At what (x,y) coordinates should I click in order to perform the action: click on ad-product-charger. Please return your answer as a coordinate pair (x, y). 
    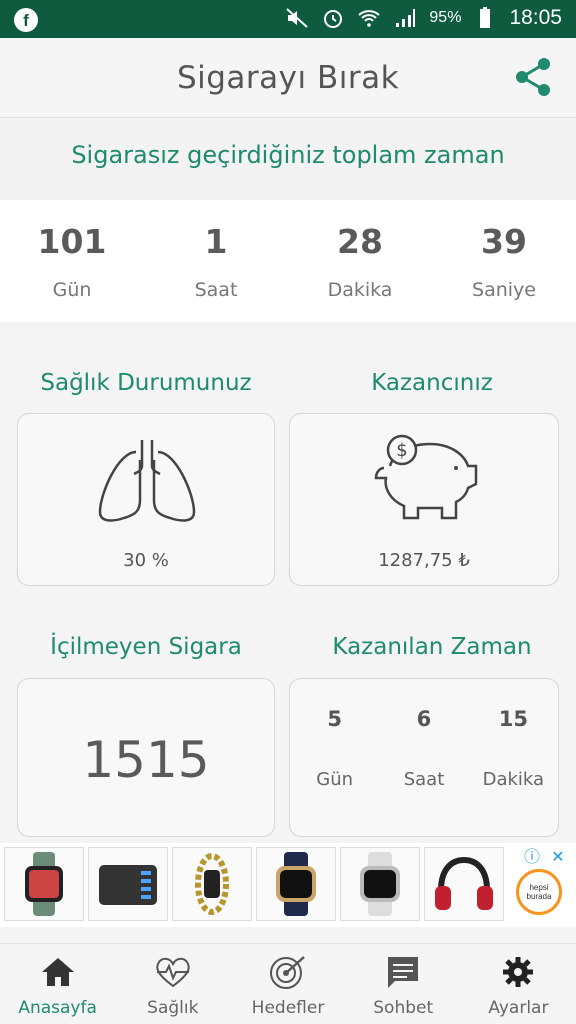
    Looking at the image, I should click on (128, 884).